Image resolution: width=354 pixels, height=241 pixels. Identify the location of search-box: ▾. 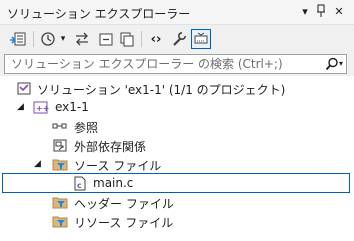
(175, 64).